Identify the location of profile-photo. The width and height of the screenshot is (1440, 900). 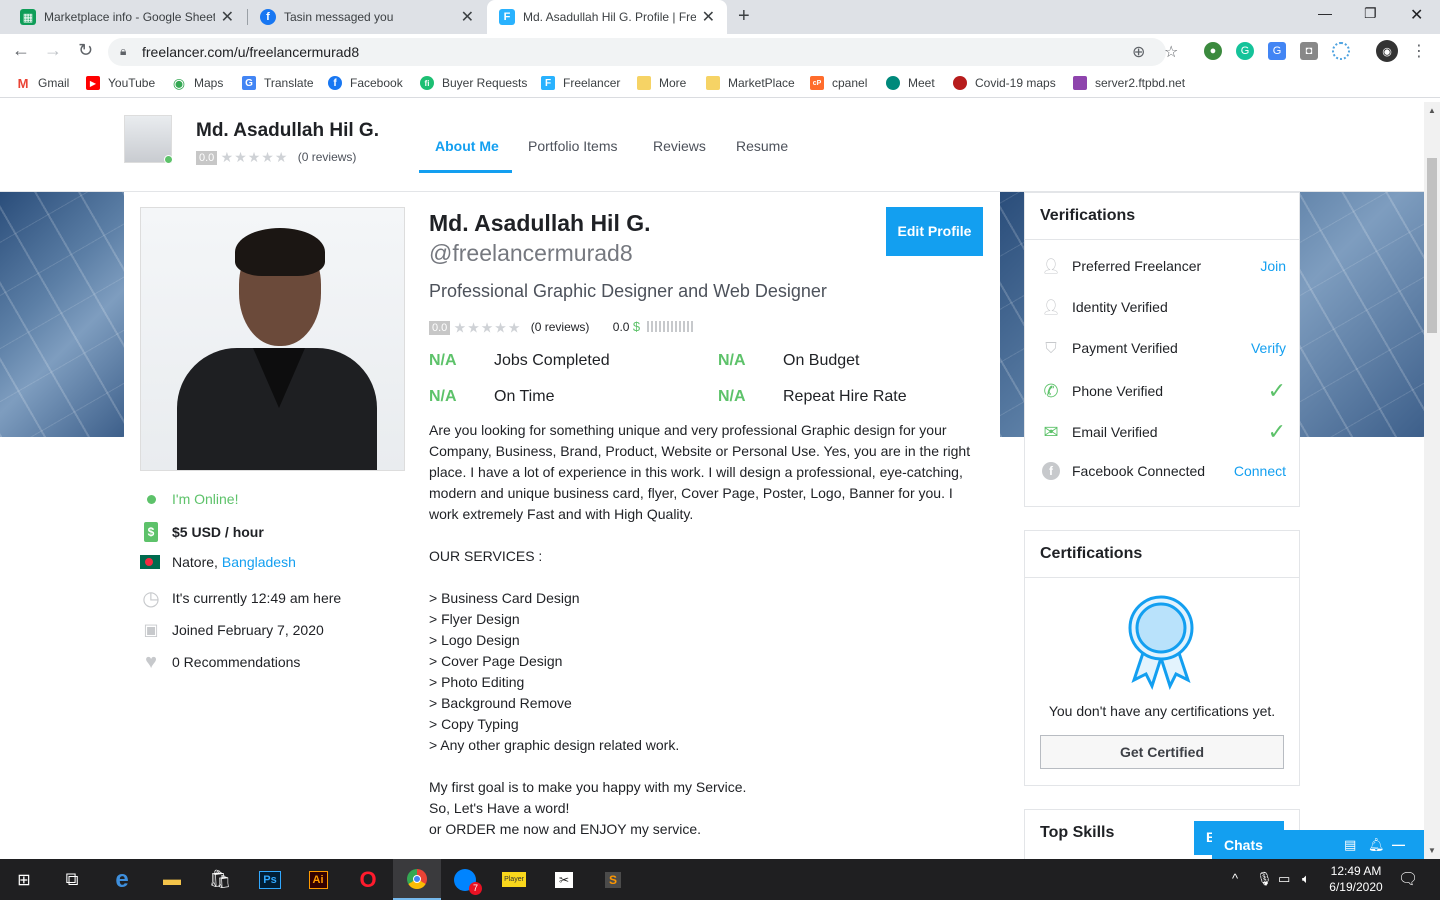
(272, 339).